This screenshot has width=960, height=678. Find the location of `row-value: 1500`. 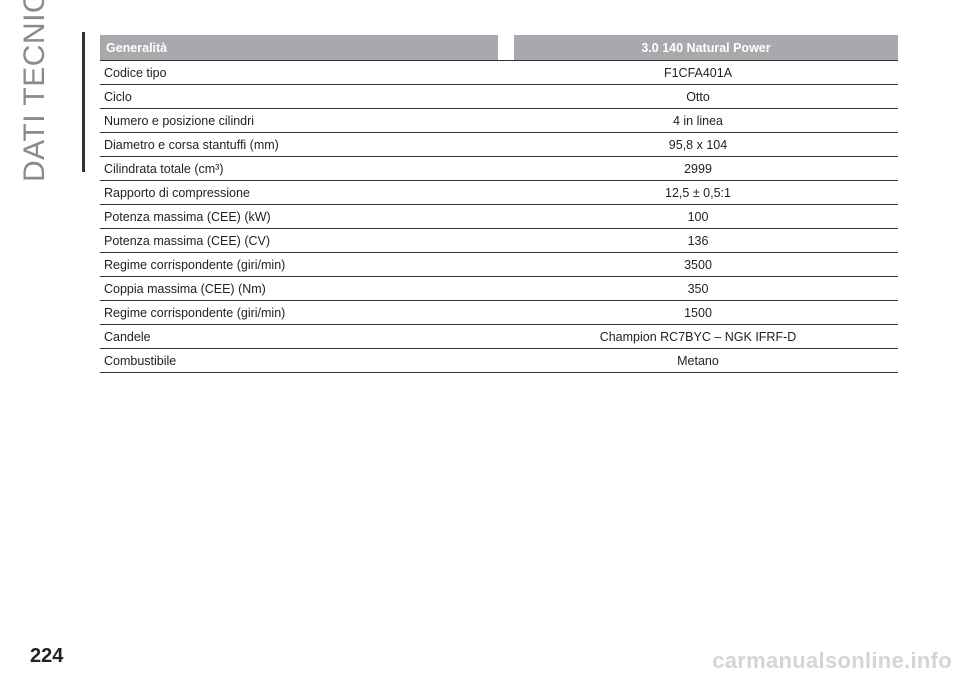

row-value: 1500 is located at coordinates (698, 312).